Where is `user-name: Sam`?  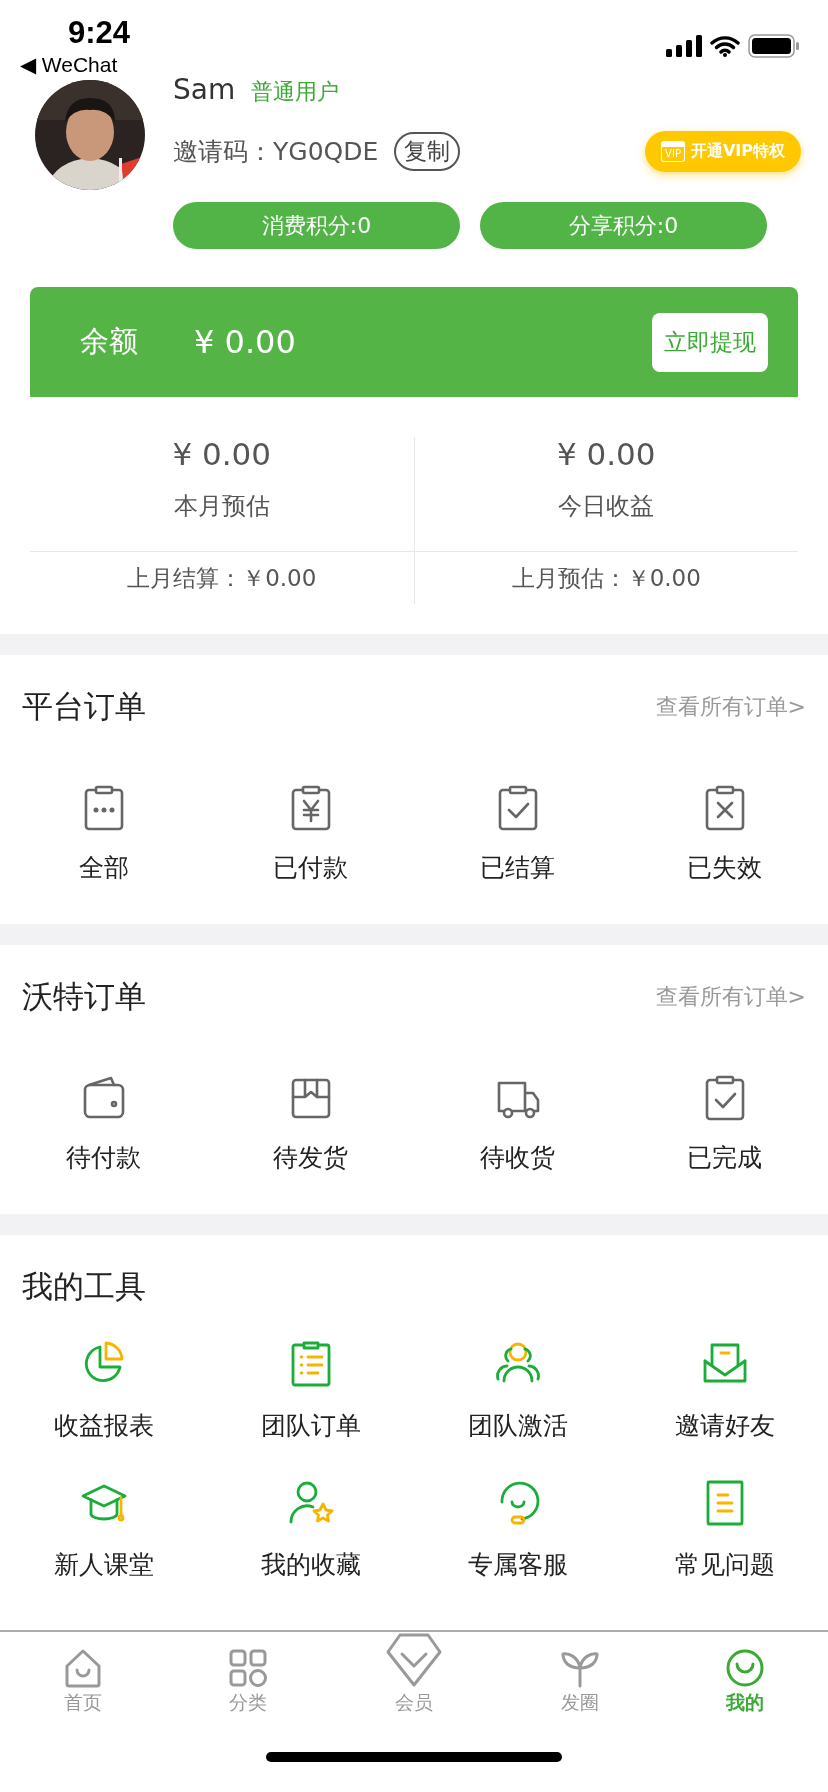
user-name: Sam is located at coordinates (204, 90).